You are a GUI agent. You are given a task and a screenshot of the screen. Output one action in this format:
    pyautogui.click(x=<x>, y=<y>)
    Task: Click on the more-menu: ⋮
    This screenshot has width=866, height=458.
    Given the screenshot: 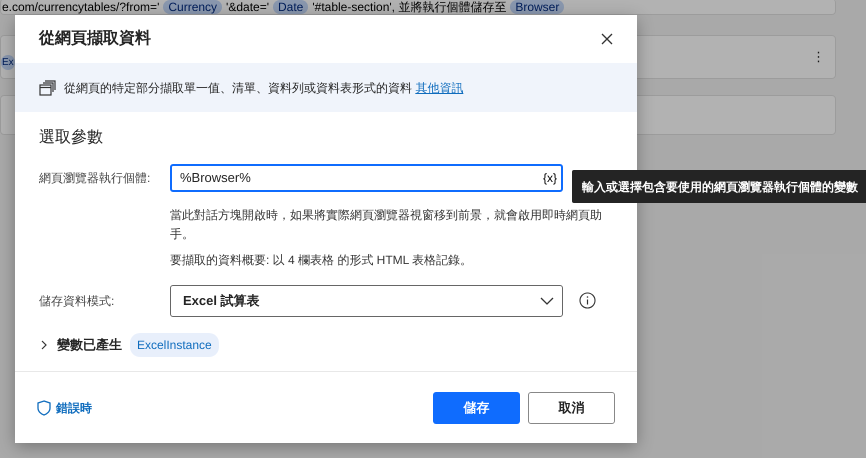 What is the action you would take?
    pyautogui.click(x=818, y=57)
    